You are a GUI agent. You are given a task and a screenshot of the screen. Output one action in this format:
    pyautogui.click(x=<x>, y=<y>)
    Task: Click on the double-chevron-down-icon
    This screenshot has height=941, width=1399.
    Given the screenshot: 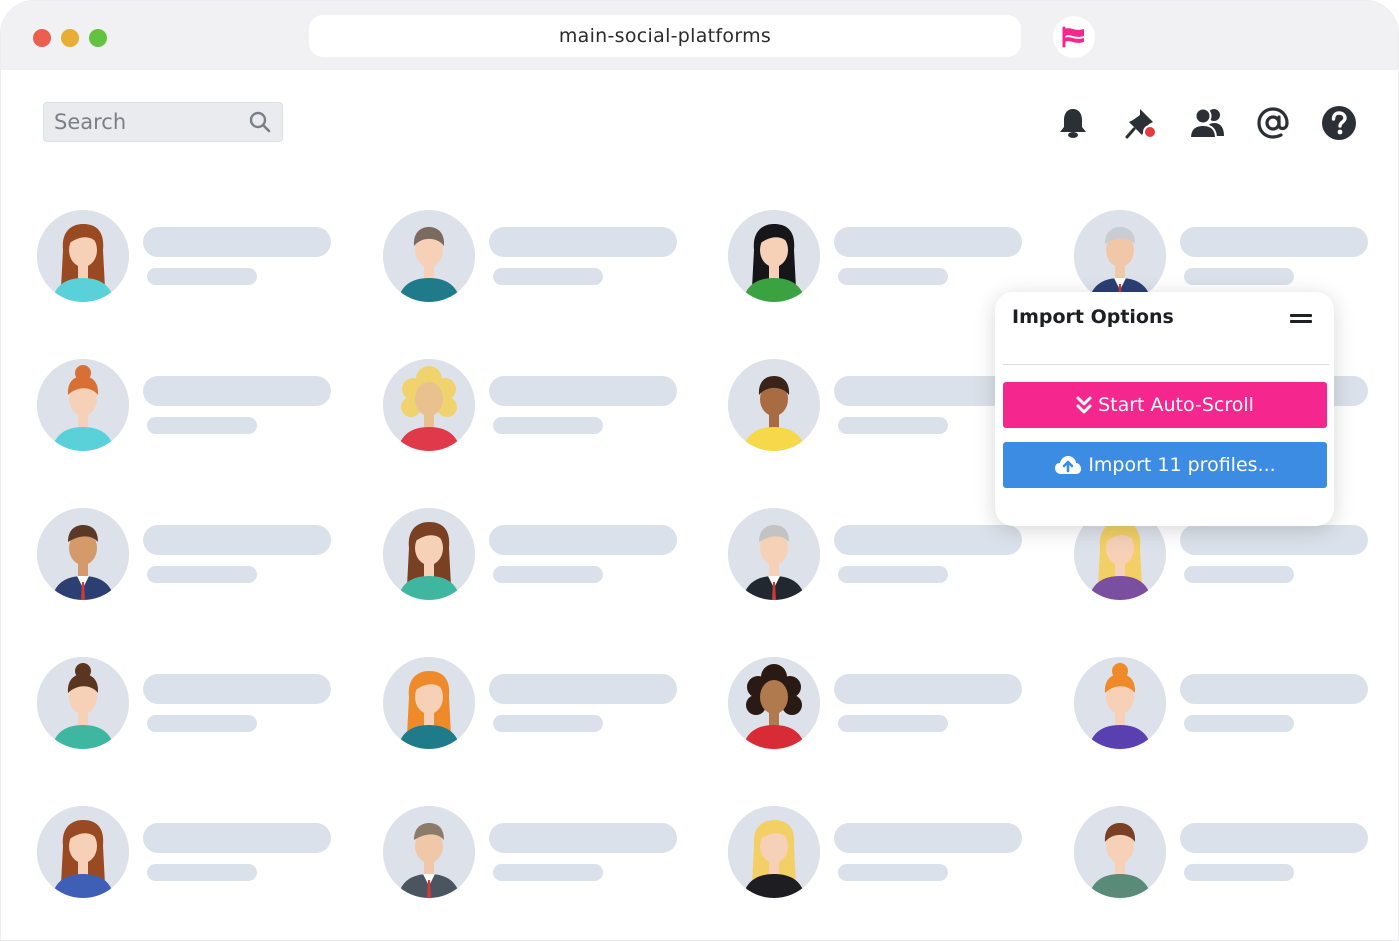 What is the action you would take?
    pyautogui.click(x=1084, y=405)
    